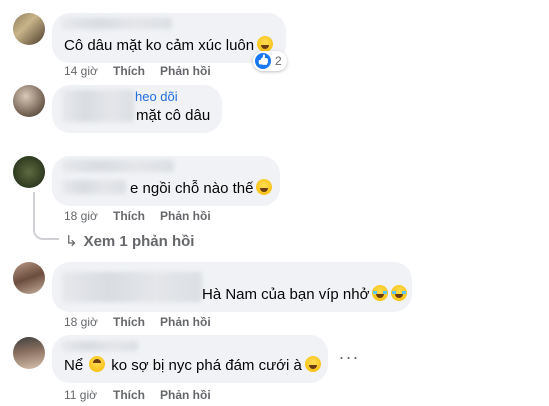 The width and height of the screenshot is (549, 406). I want to click on comment-timestamp: 11 giờ, so click(80, 395).